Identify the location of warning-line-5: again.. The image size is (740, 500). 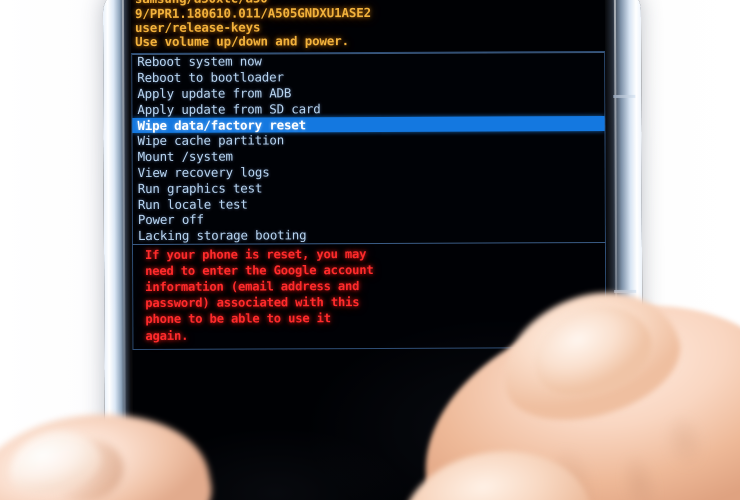
(167, 335).